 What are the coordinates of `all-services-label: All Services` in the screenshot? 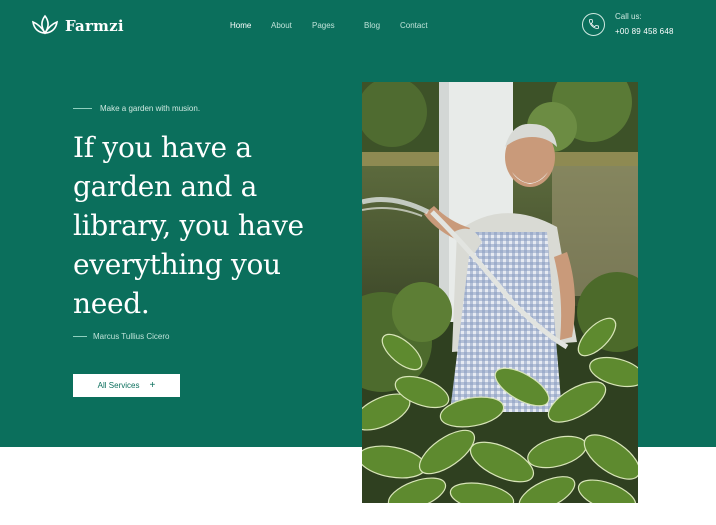 It's located at (118, 385).